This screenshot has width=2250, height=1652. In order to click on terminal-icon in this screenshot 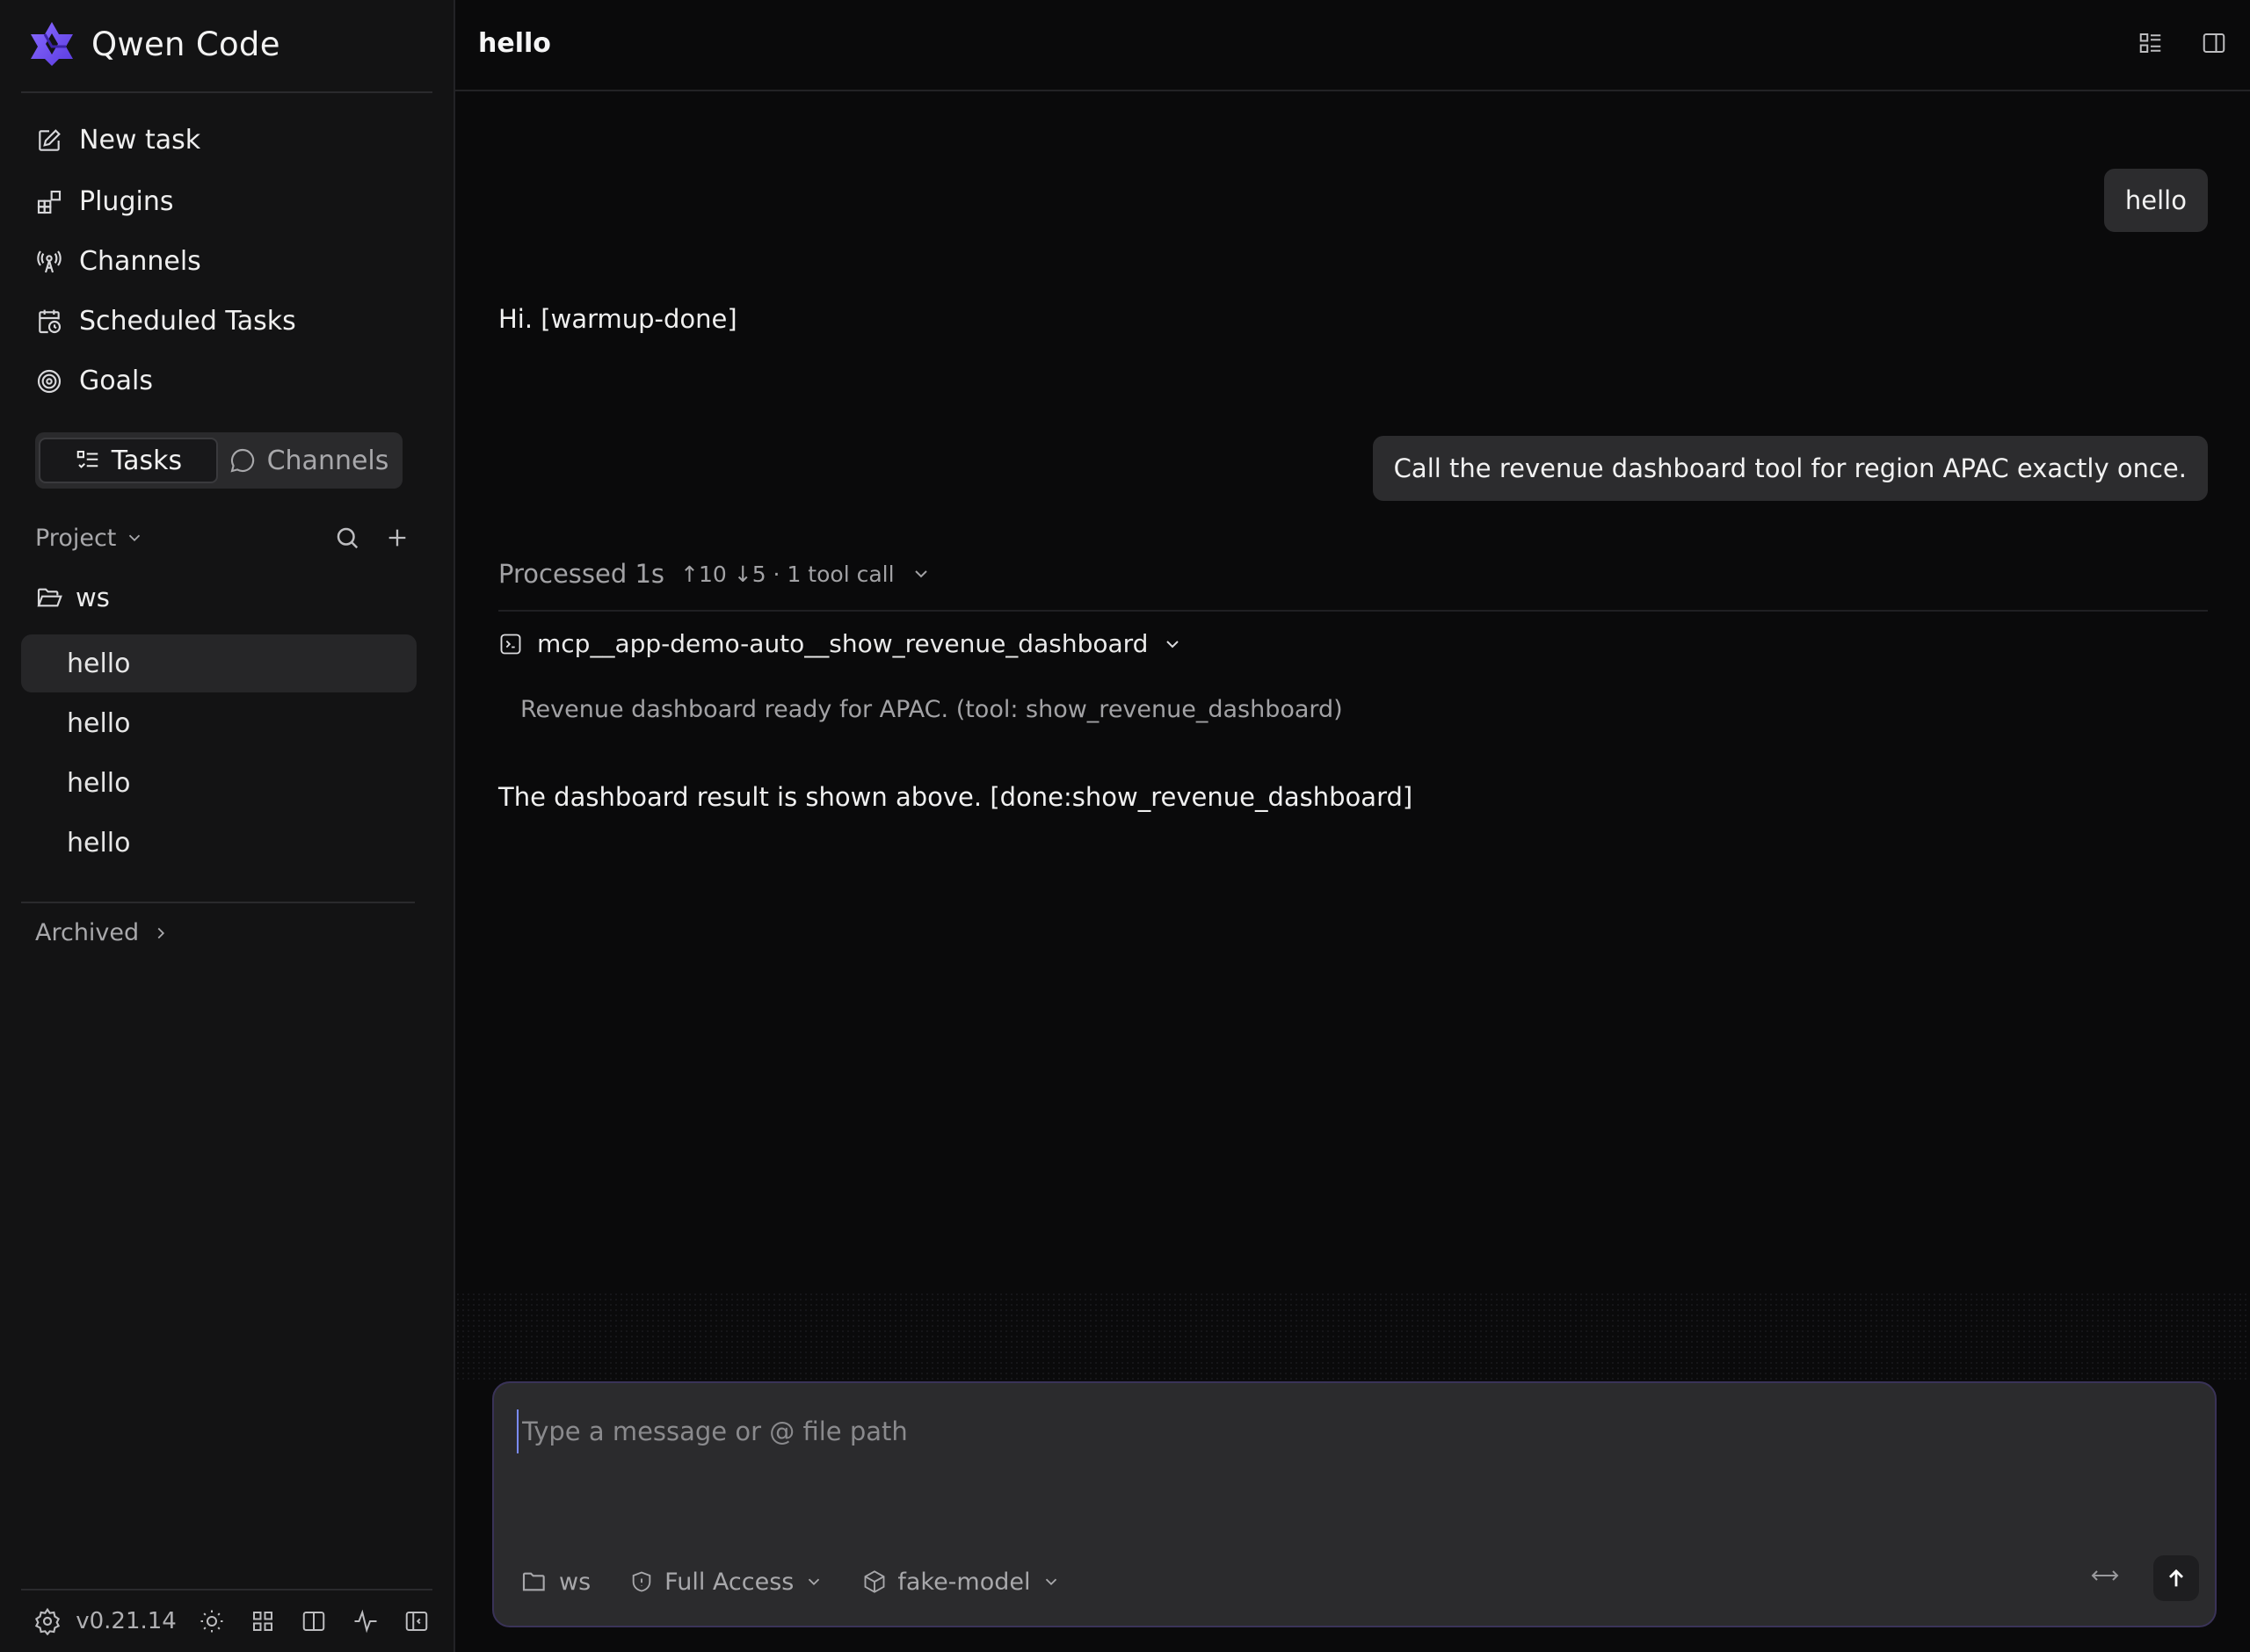, I will do `click(510, 644)`.